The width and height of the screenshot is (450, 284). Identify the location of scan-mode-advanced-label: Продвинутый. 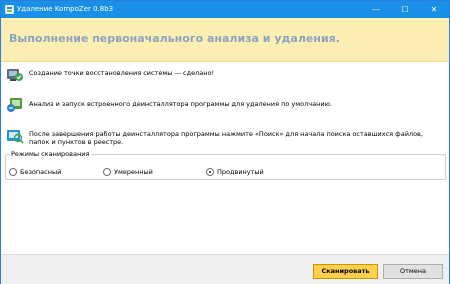
(240, 172).